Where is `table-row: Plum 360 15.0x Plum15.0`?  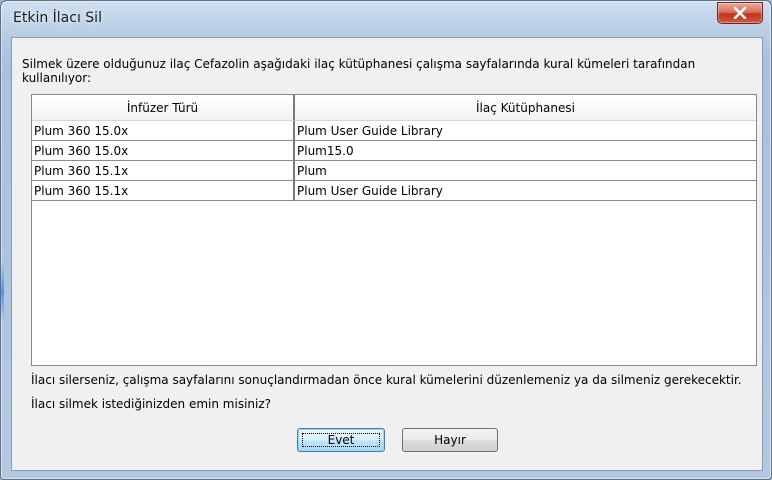
table-row: Plum 360 15.0x Plum15.0 is located at coordinates (394, 151).